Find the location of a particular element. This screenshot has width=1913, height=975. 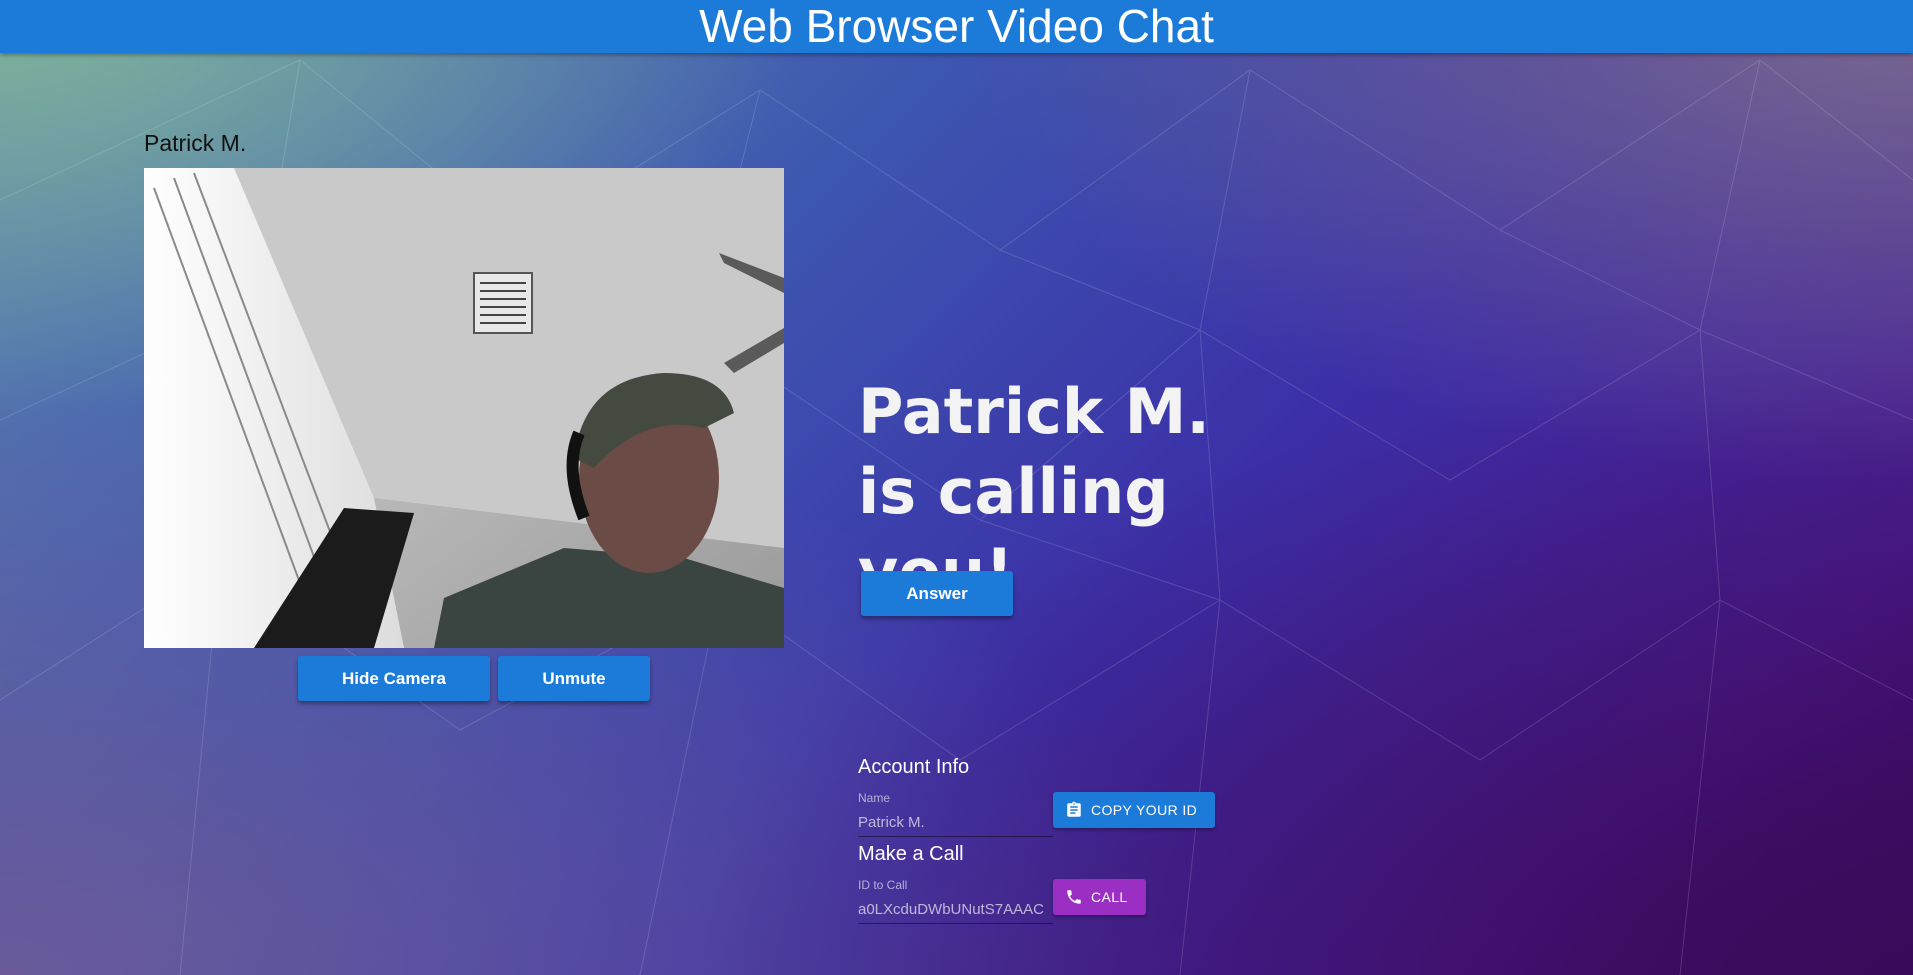

make-a-call-title: Make a Call is located at coordinates (911, 854).